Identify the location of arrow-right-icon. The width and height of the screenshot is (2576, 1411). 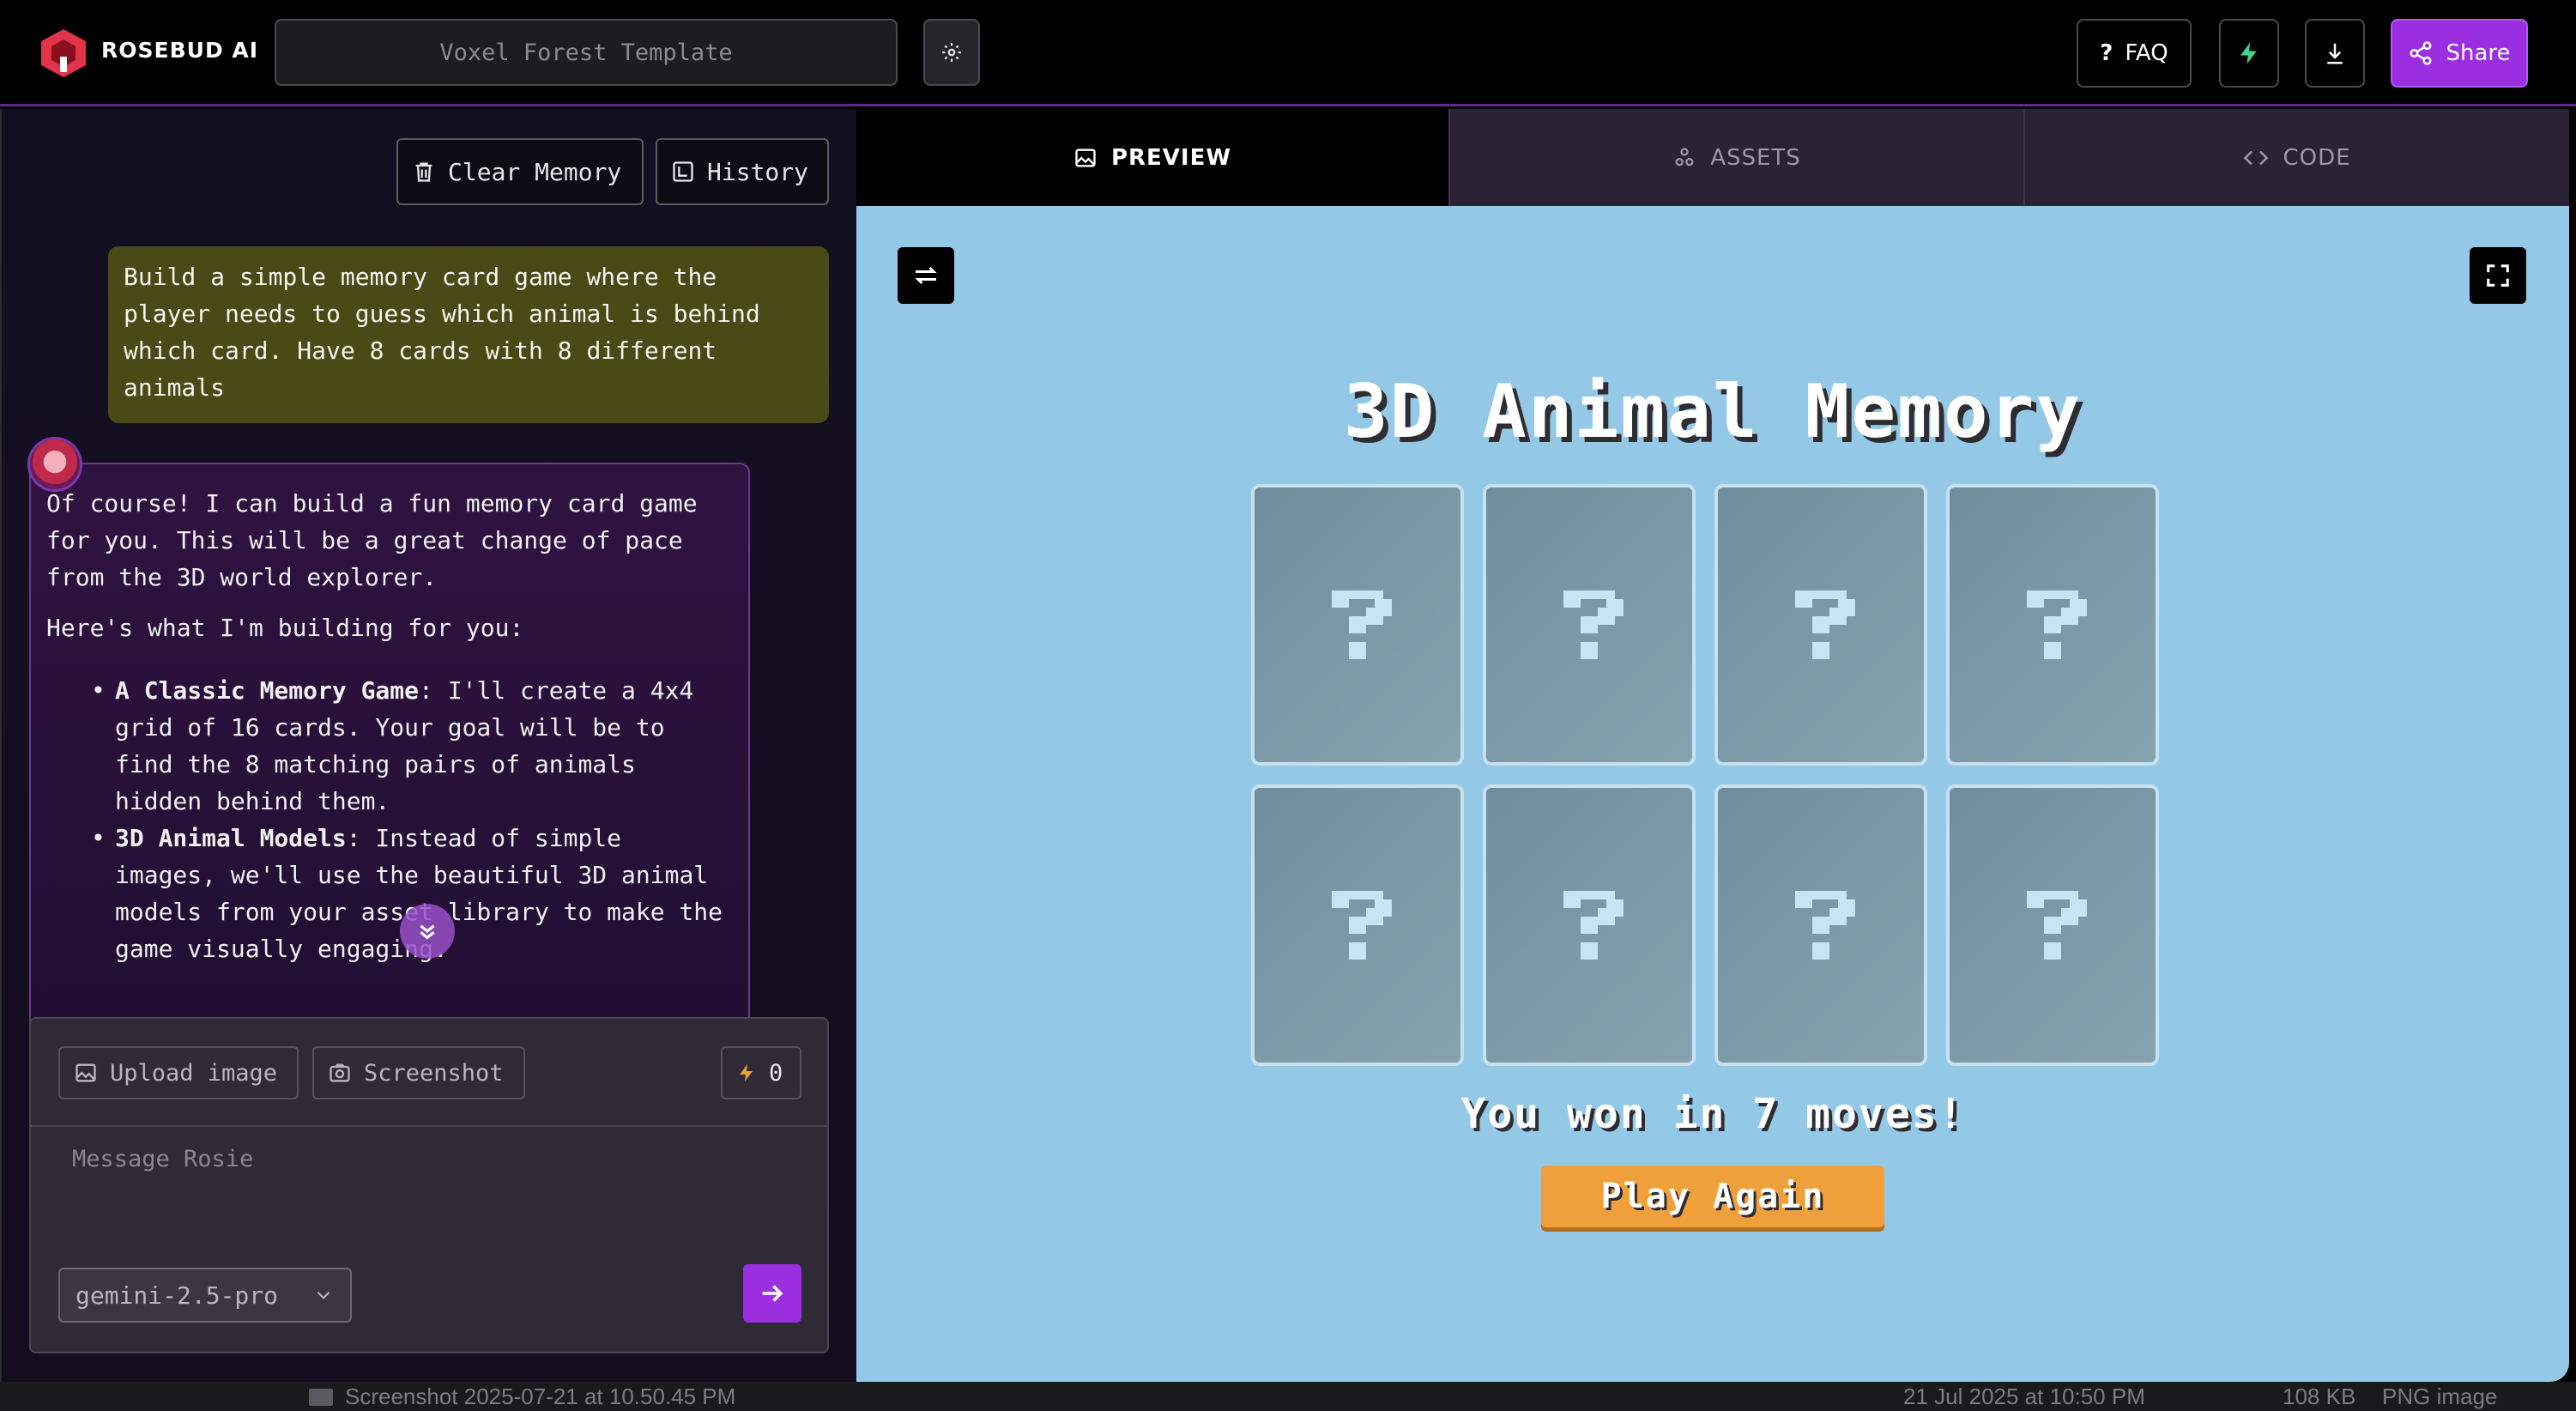
(772, 1293).